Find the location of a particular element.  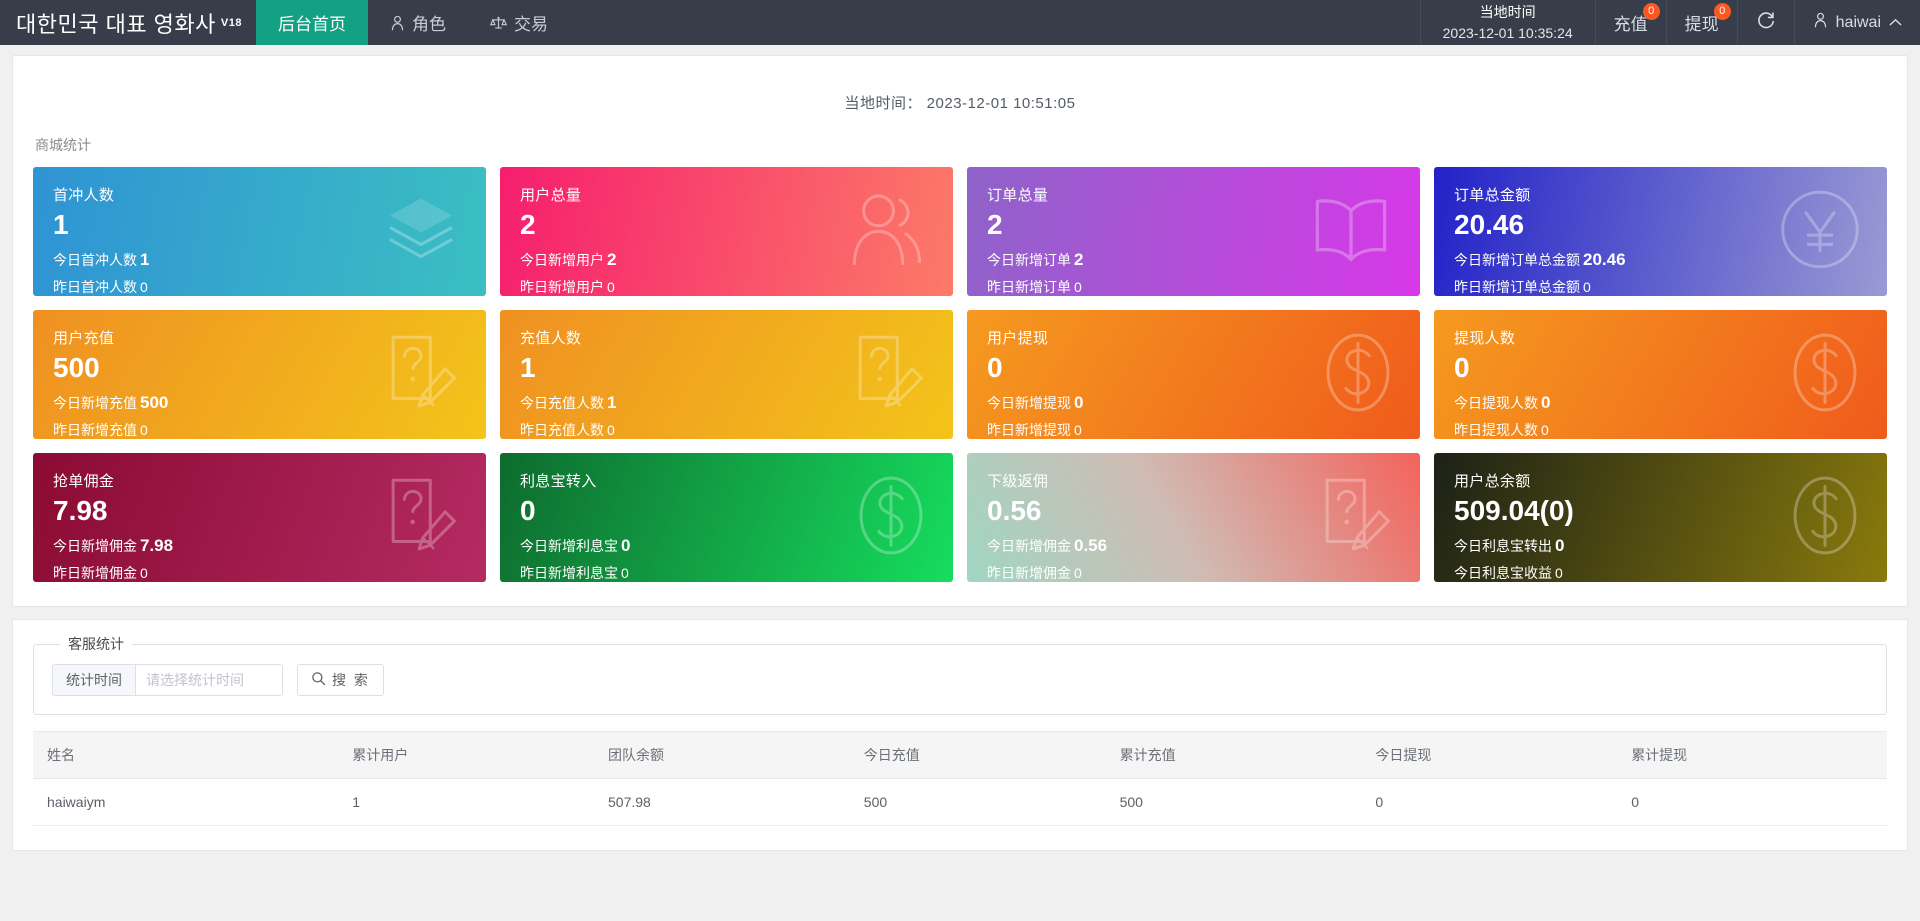

stat-card-today-value: 7.98 is located at coordinates (157, 546).